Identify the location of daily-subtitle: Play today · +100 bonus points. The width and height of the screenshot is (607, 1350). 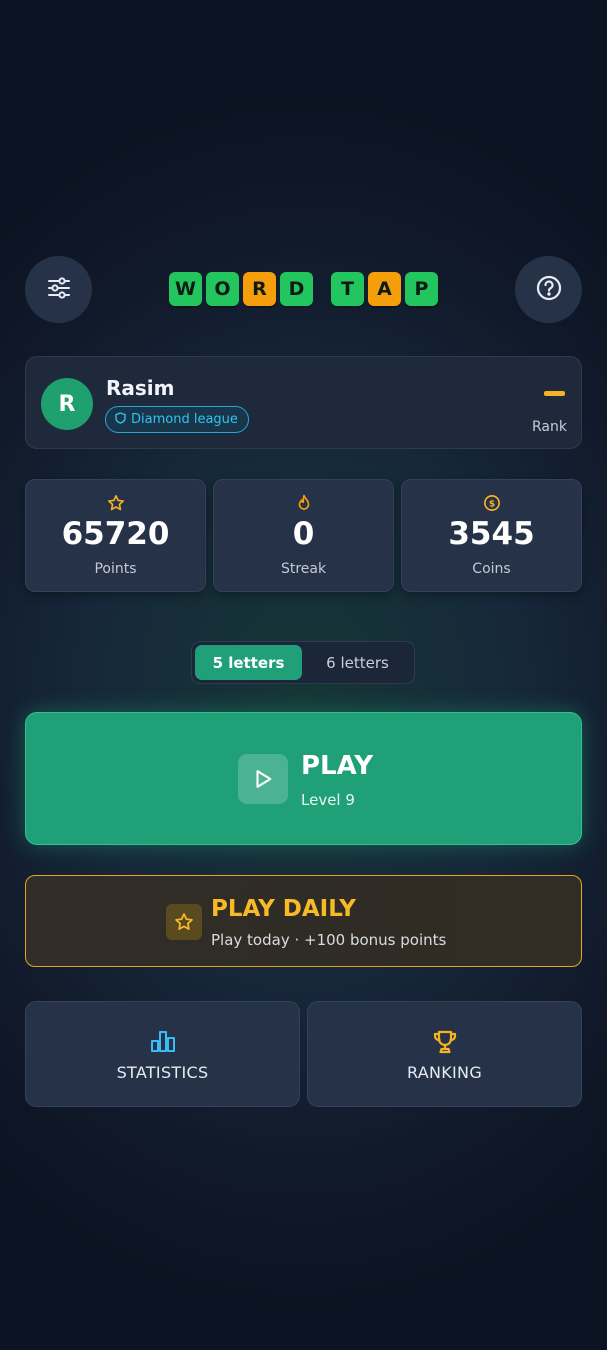
(329, 940).